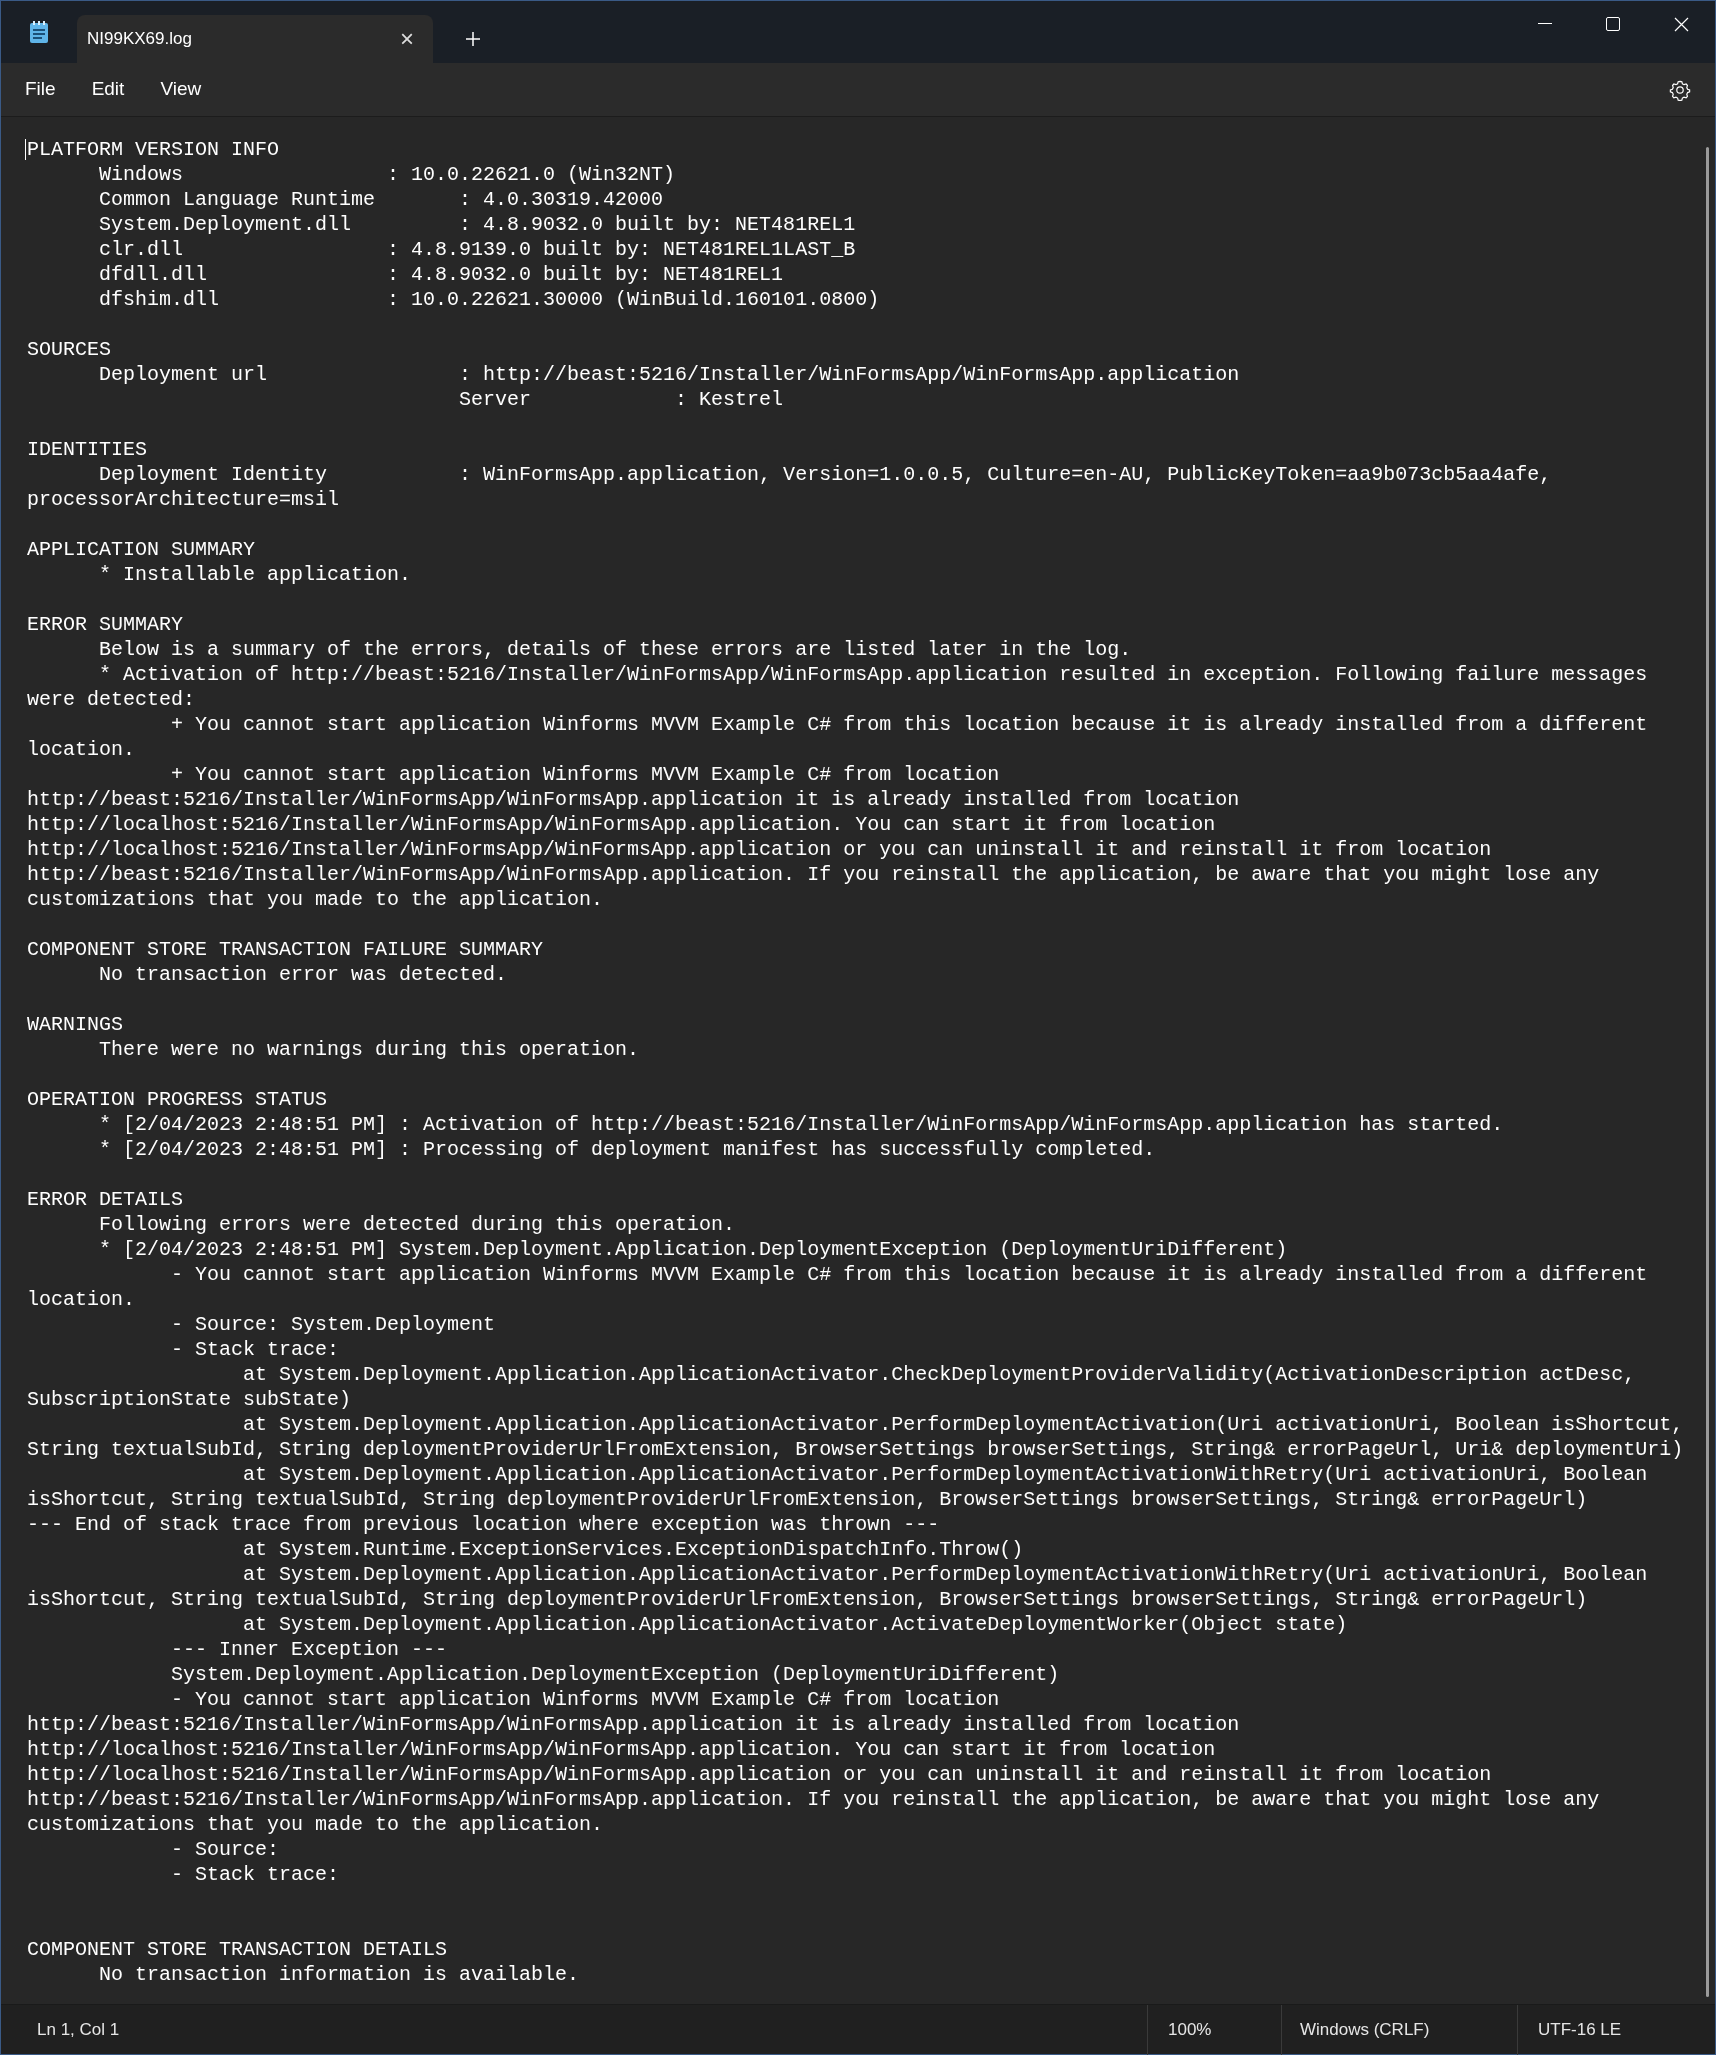 The height and width of the screenshot is (2055, 1716). I want to click on log-line: dfshim.dll : 10.0.22621.30000 (WinBuild.160101.0800), so click(489, 299).